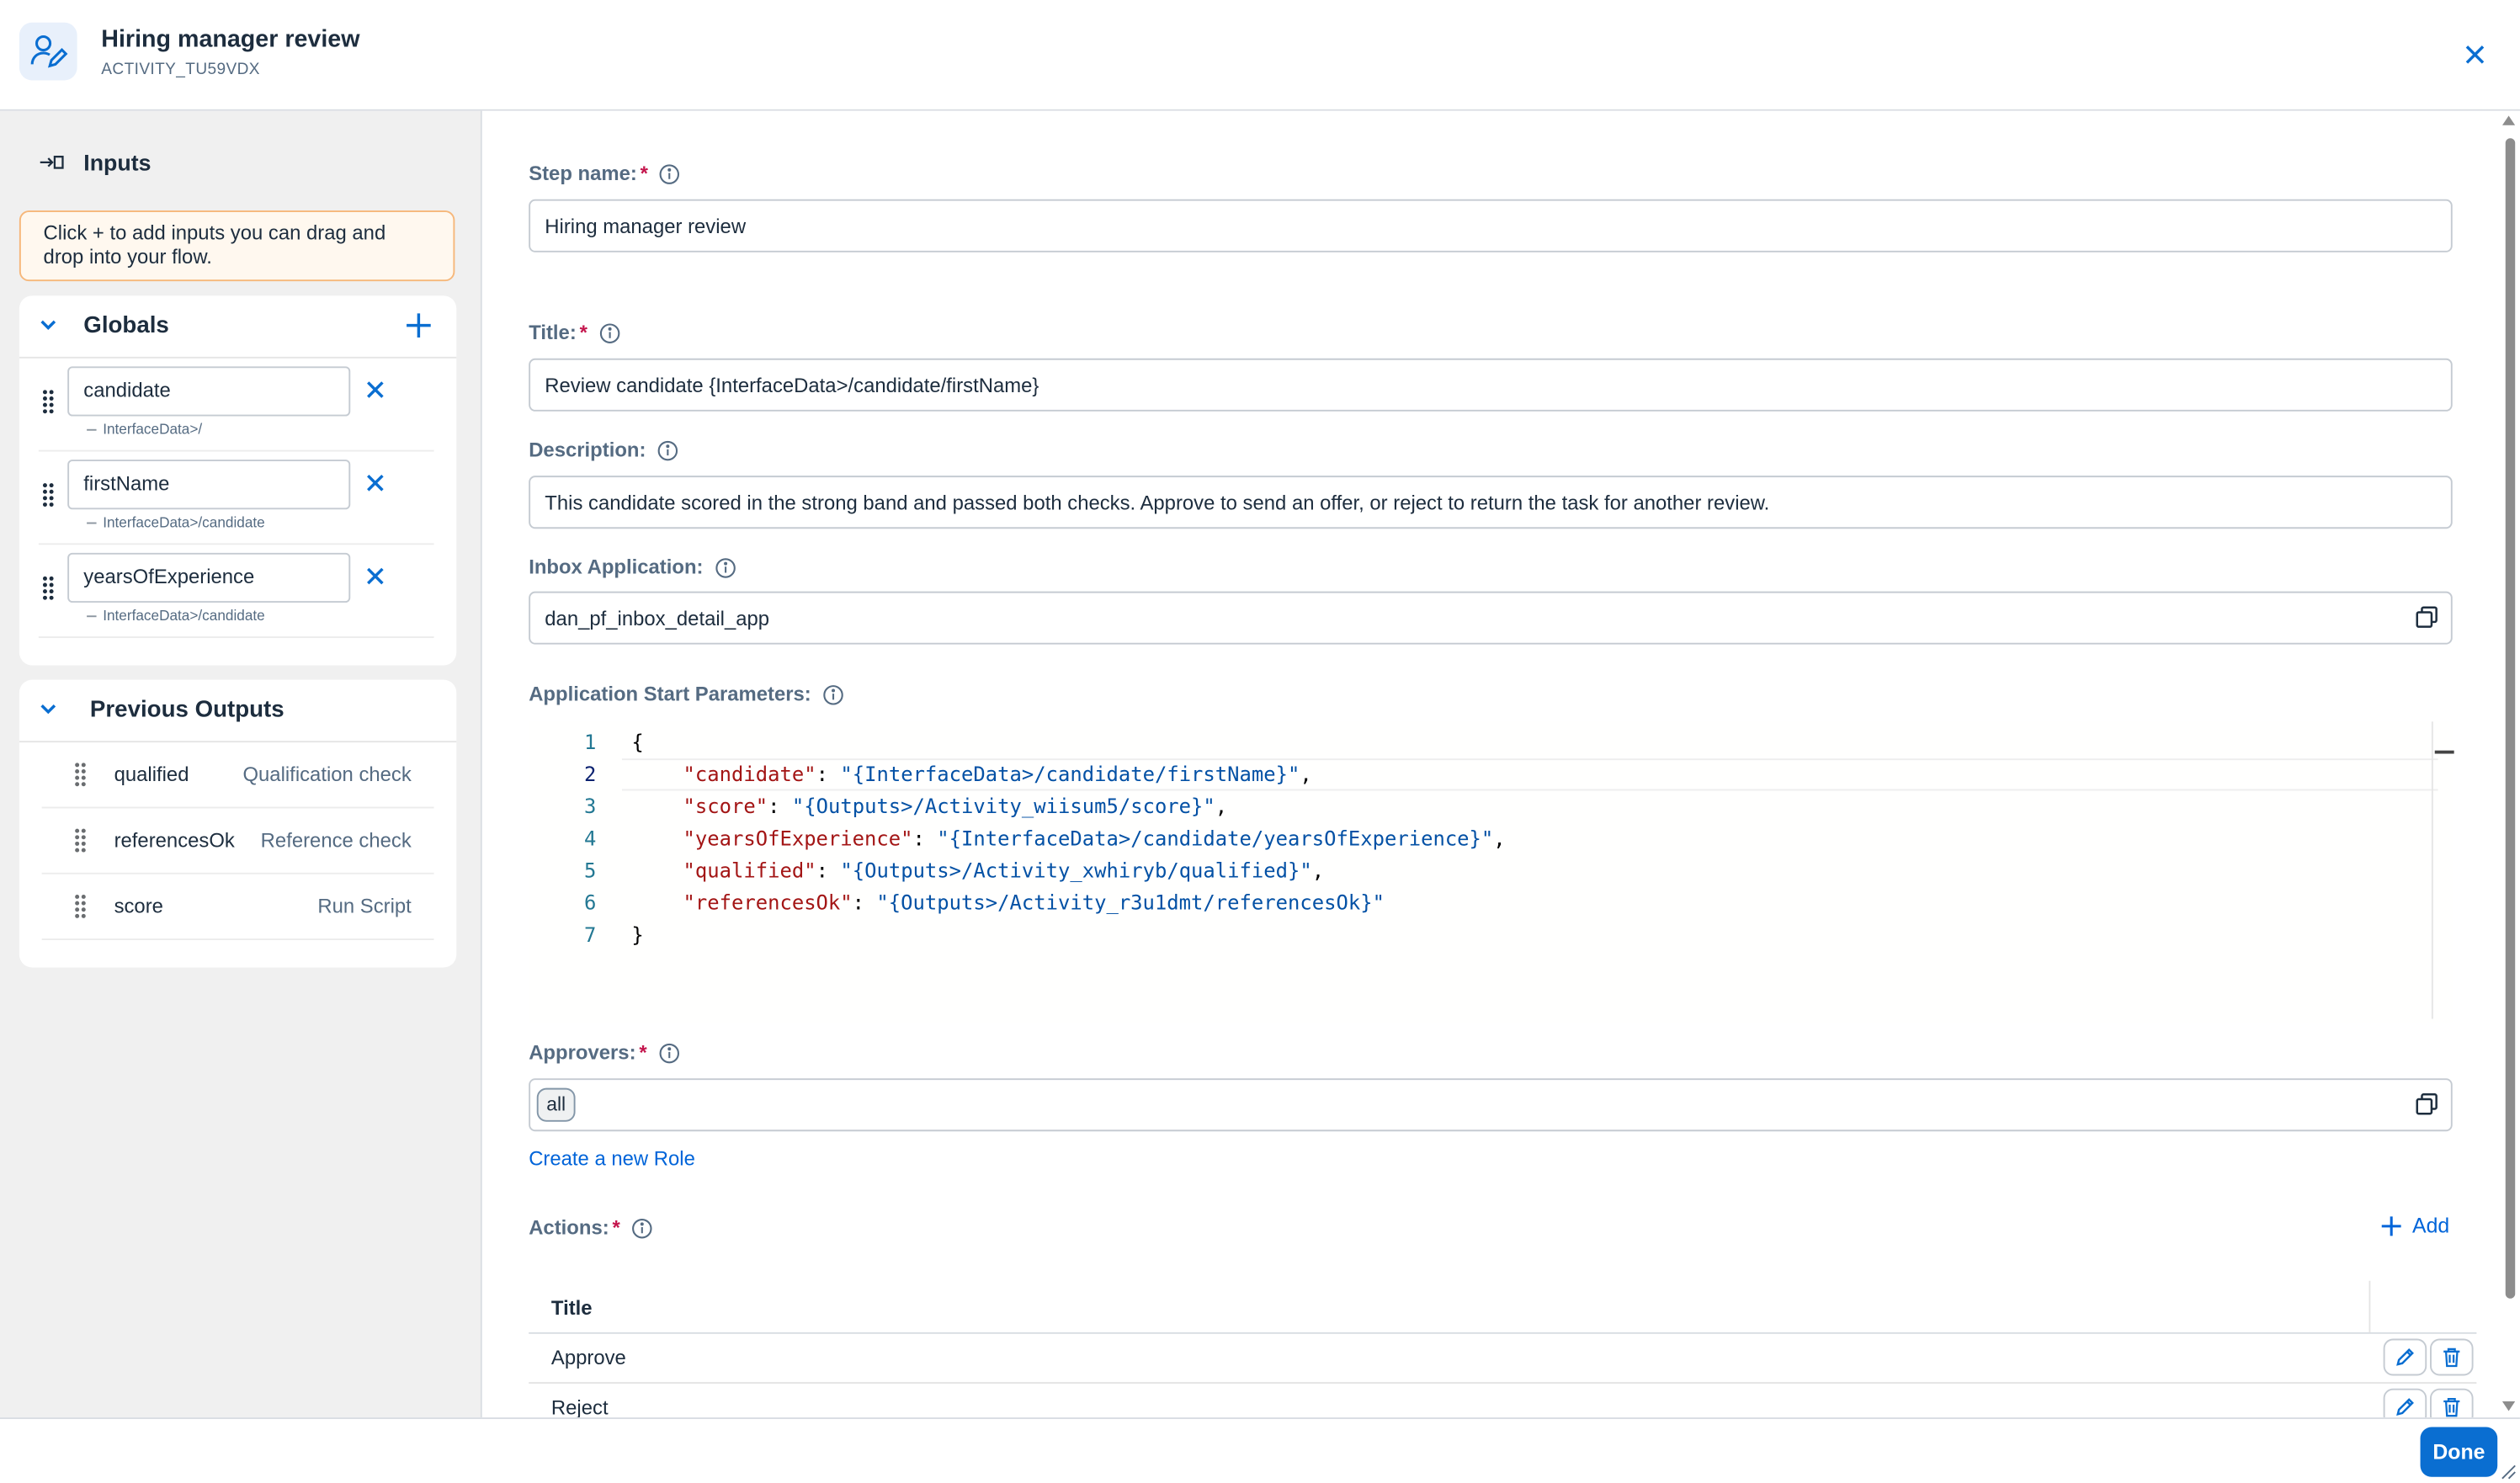 The width and height of the screenshot is (2520, 1483). What do you see at coordinates (180, 70) in the screenshot?
I see `activity-id: ACTIVITY_TU59VDX` at bounding box center [180, 70].